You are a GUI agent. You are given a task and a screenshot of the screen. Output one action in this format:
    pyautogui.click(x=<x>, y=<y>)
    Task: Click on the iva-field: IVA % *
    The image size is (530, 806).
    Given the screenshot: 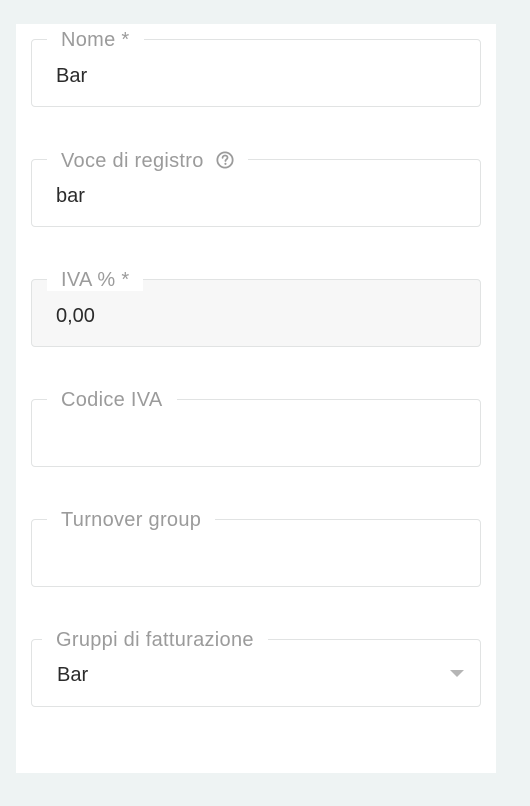 What is the action you would take?
    pyautogui.click(x=256, y=308)
    